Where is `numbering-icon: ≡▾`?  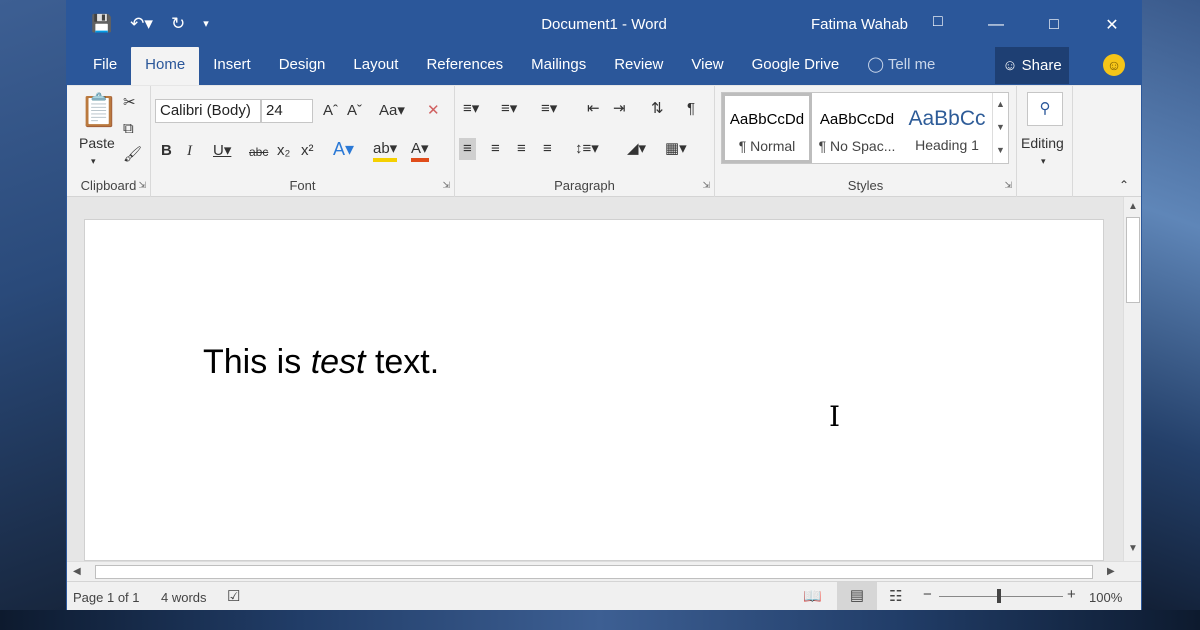
numbering-icon: ≡▾ is located at coordinates (509, 109).